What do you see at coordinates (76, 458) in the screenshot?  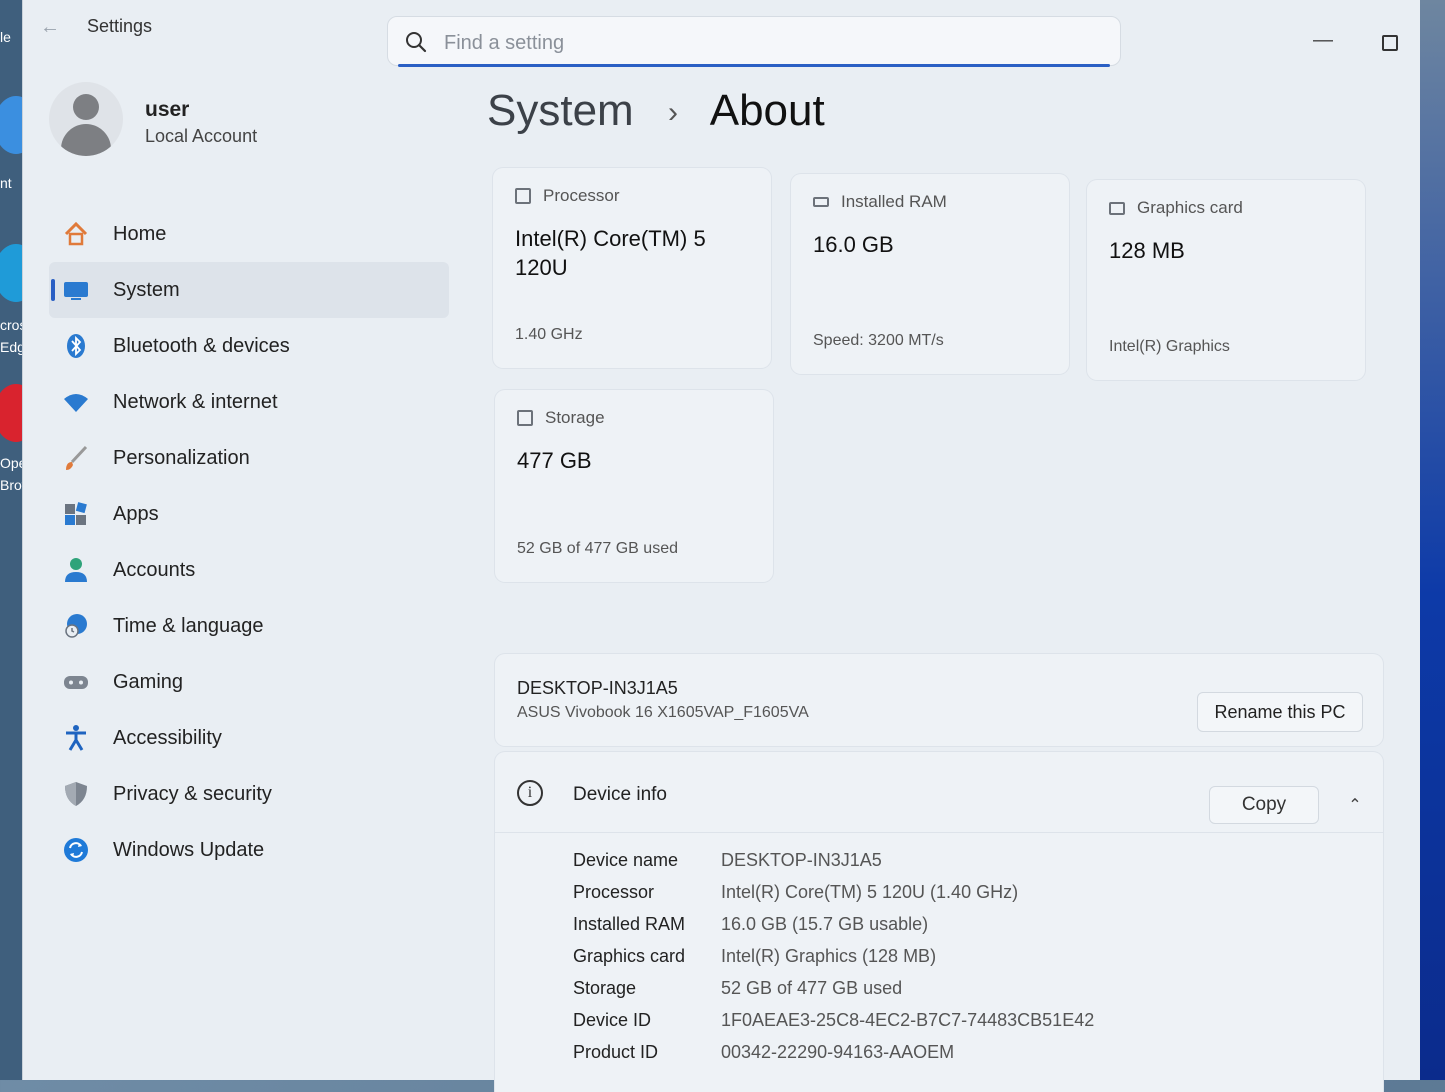 I see `brush-icon` at bounding box center [76, 458].